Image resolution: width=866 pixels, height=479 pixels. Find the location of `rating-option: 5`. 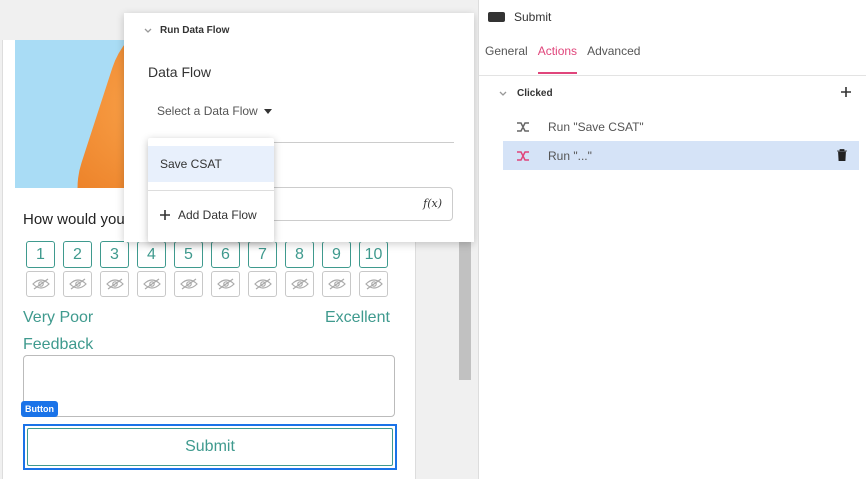

rating-option: 5 is located at coordinates (188, 254).